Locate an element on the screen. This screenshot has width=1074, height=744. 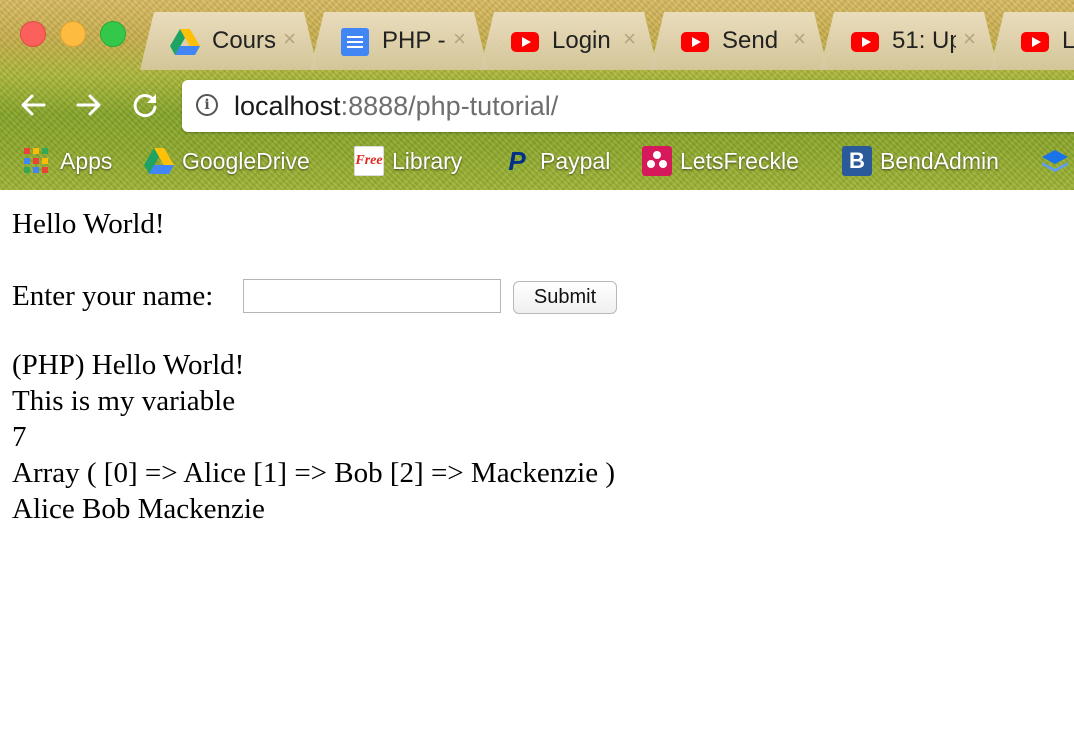
output-line: This is my variable is located at coordinates (124, 401).